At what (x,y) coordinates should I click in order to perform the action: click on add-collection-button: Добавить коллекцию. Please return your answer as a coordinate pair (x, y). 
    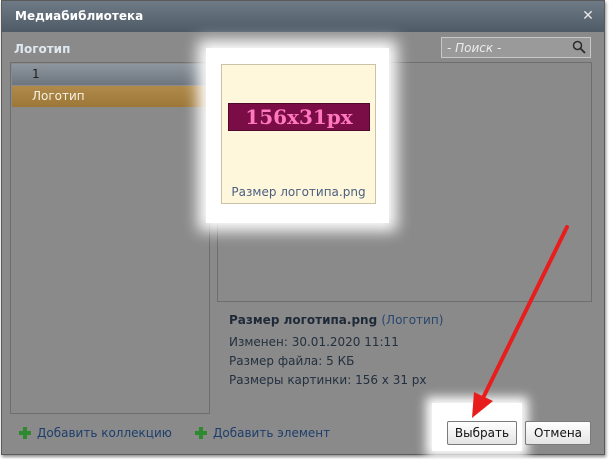
    Looking at the image, I should click on (95, 432).